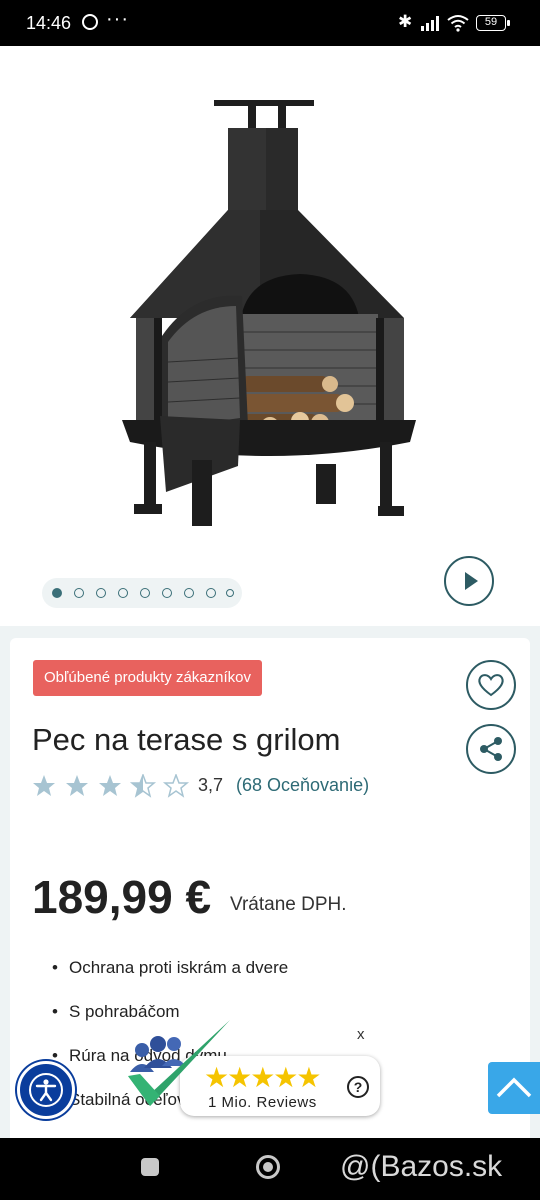 This screenshot has width=540, height=1200. I want to click on whatsapp-icon, so click(90, 22).